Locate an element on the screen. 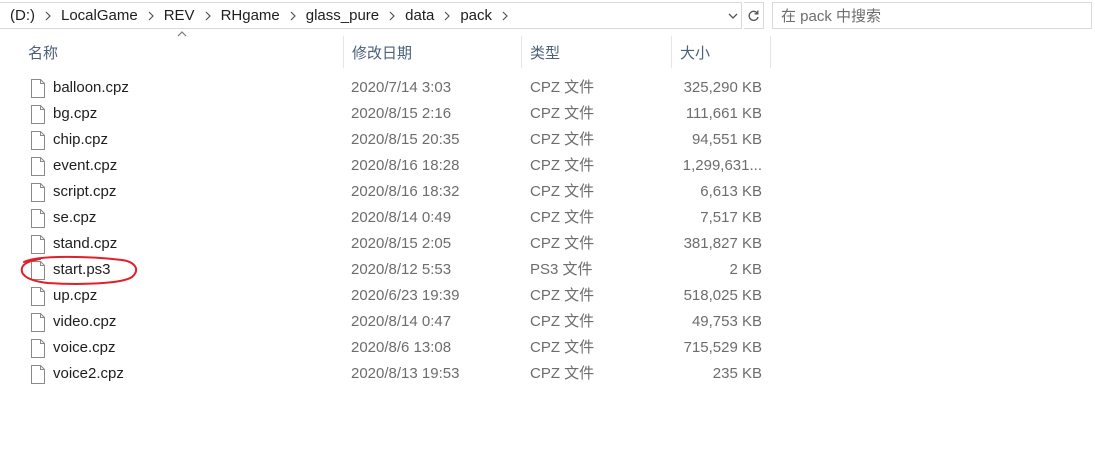  file-row: script.cpz 2020/8/16 18:32 CPZ 文件 6,613 KB is located at coordinates (400, 192).